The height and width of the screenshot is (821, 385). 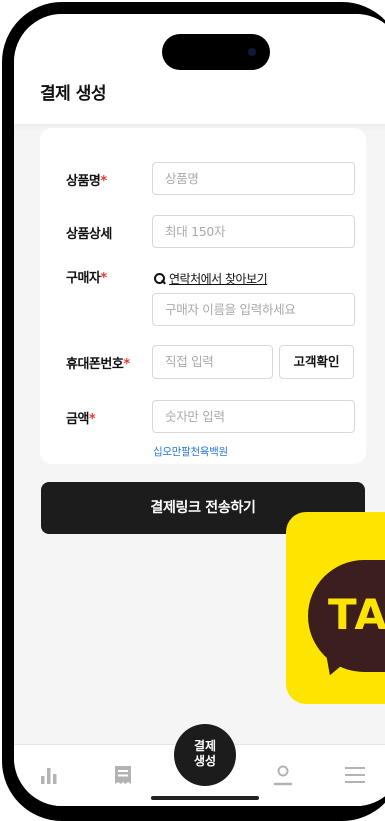 I want to click on home-indicator, so click(x=205, y=798).